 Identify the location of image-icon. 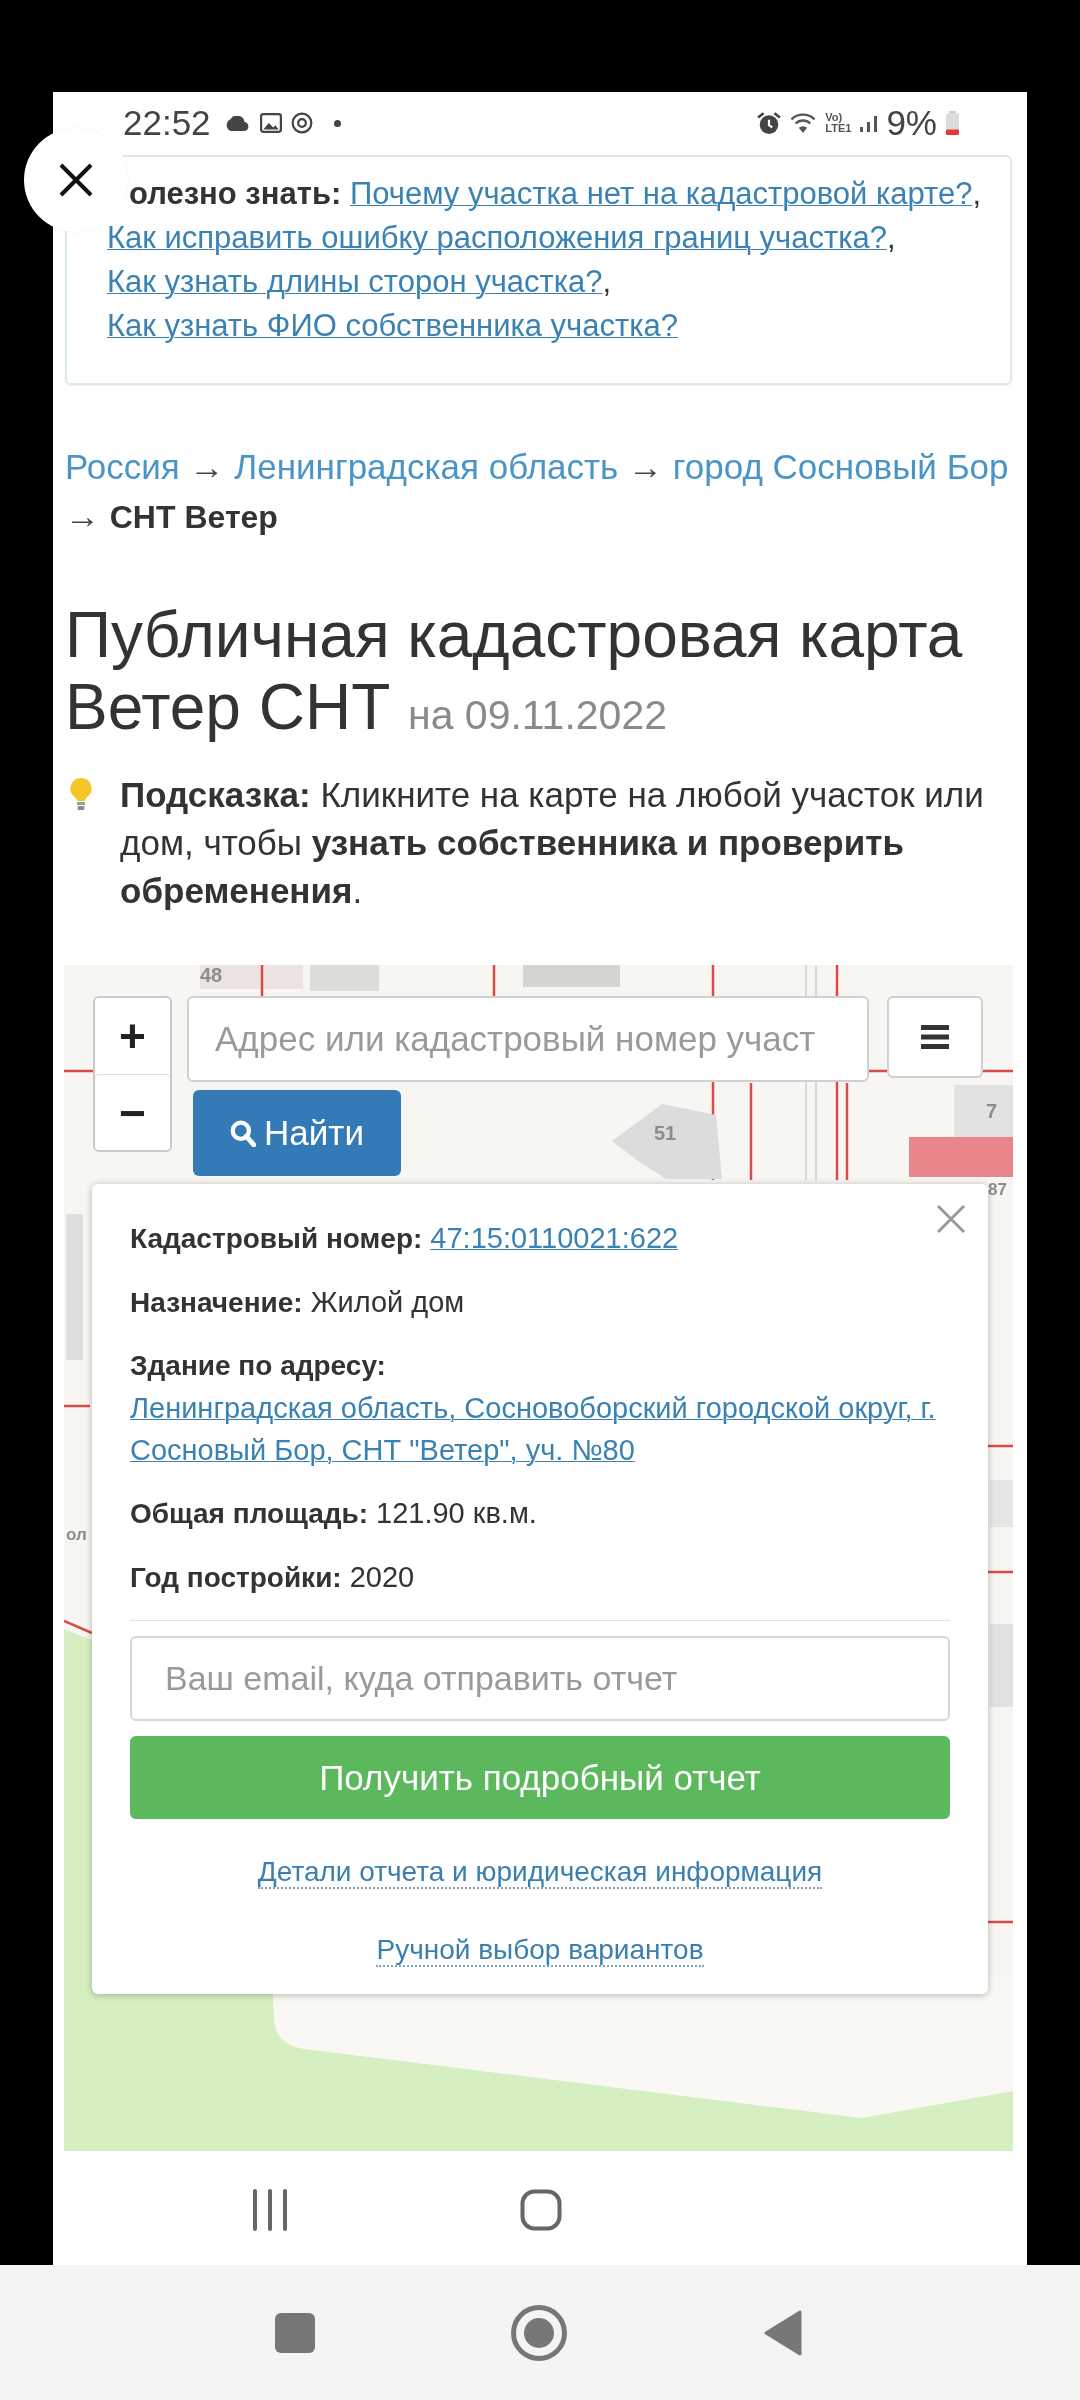
(270, 123).